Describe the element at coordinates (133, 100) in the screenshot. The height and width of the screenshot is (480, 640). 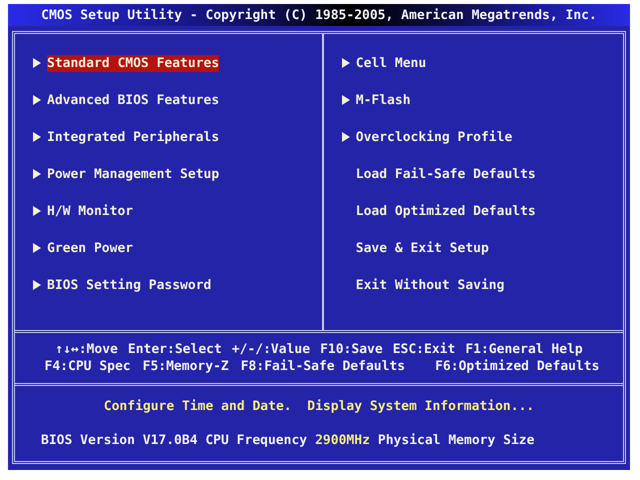
I see `menu-item: Advanced BIOS Features` at that location.